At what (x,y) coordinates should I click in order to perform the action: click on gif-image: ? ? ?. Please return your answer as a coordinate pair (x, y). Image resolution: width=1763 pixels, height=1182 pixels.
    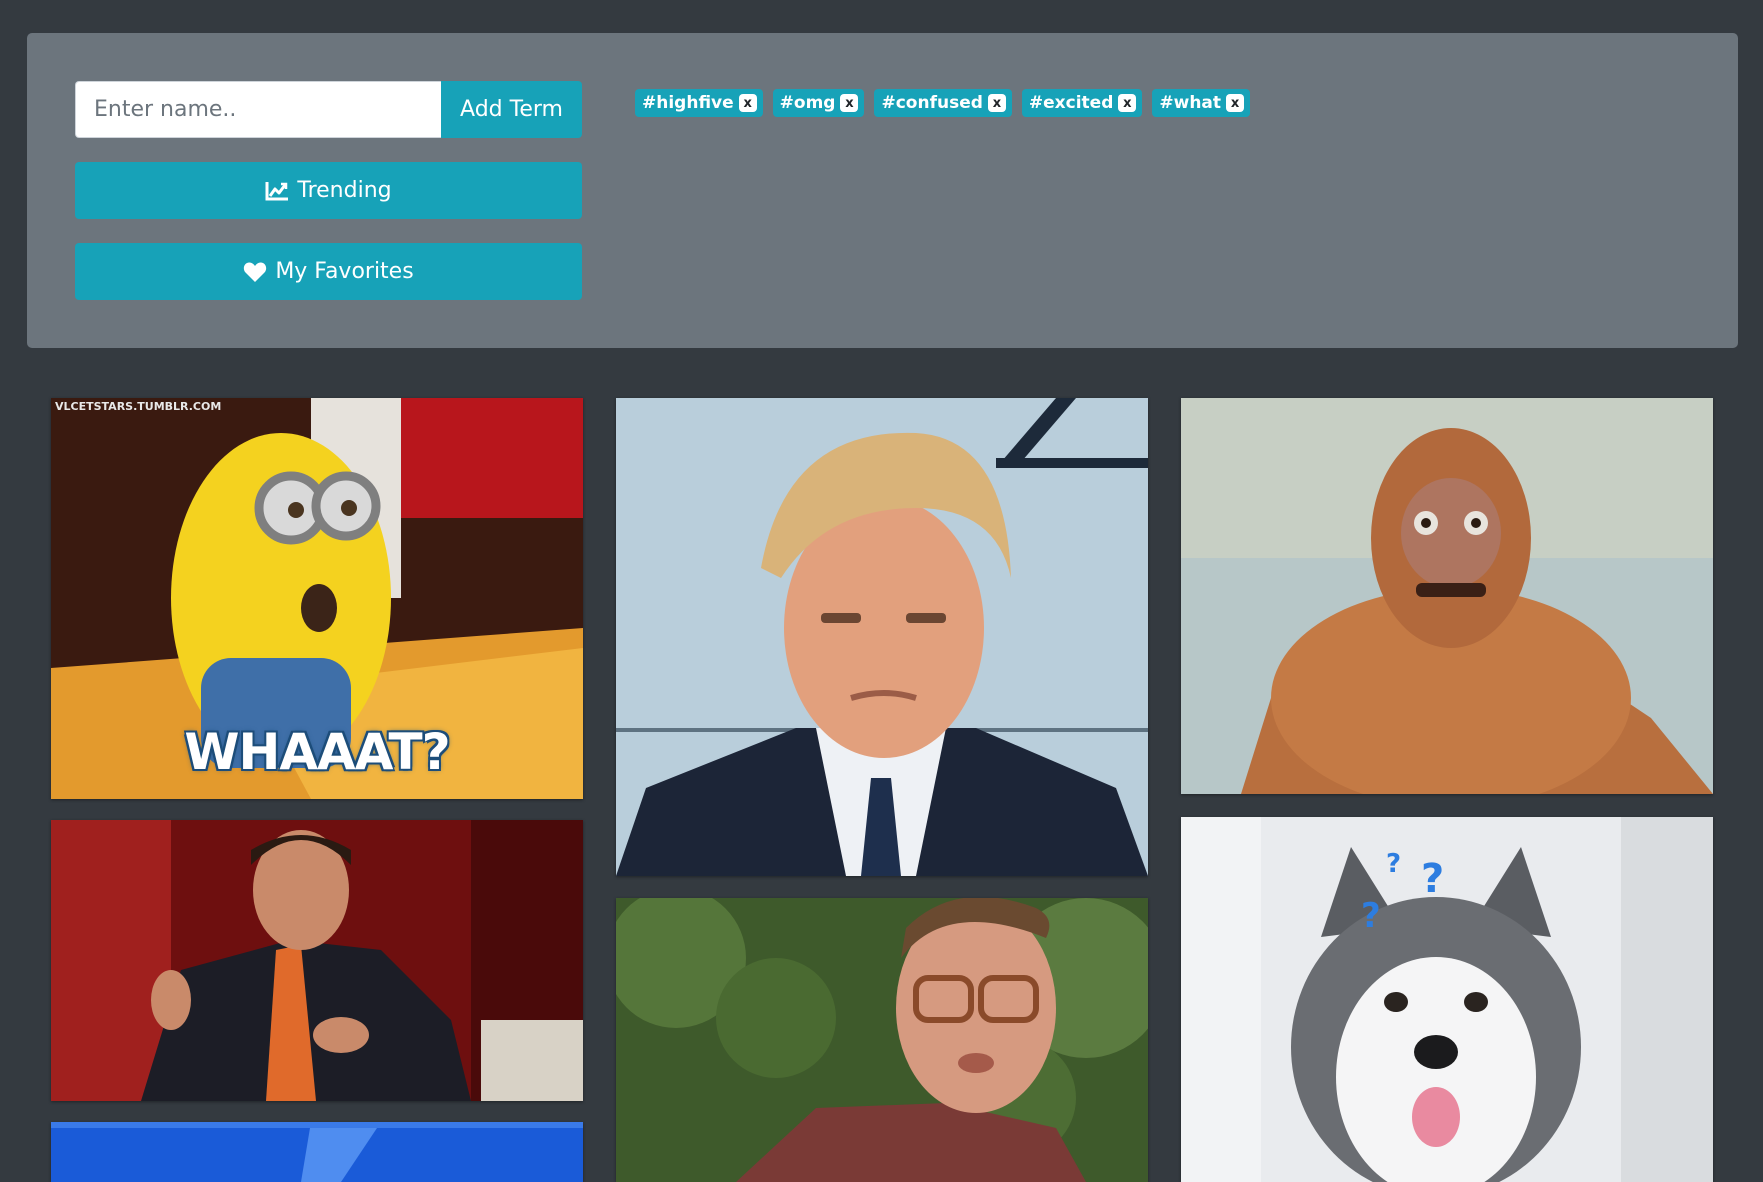
    Looking at the image, I should click on (1447, 999).